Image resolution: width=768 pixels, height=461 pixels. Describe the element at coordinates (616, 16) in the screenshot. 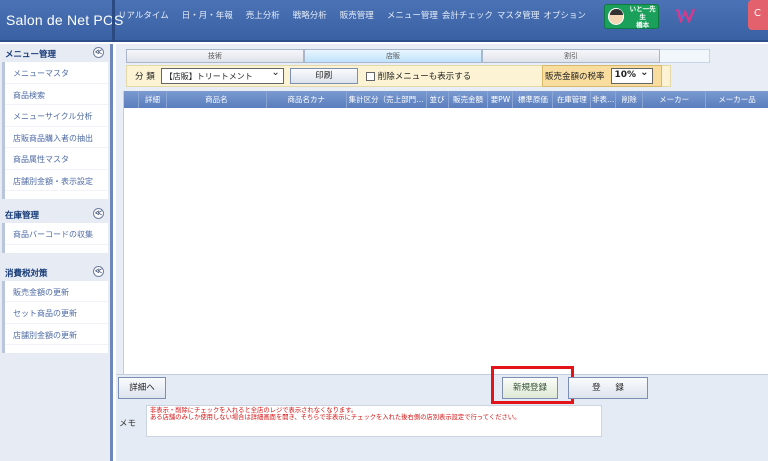

I see `user-avatar` at that location.